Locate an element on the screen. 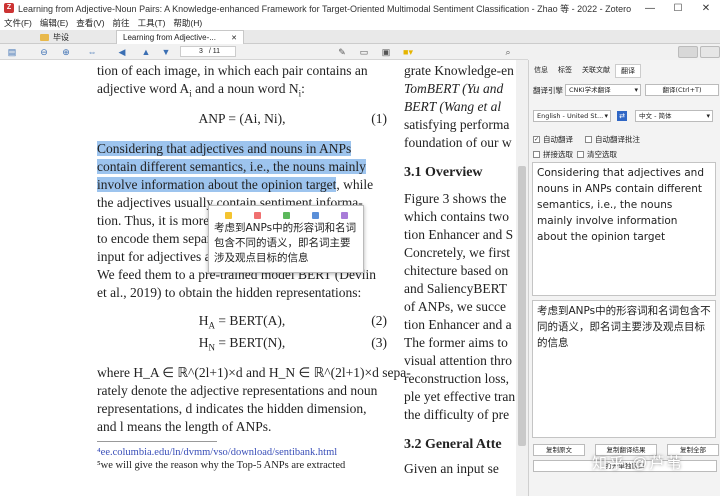 Image resolution: width=720 pixels, height=496 pixels. equation-2: HA = BERT(A), (2) is located at coordinates (292, 322).